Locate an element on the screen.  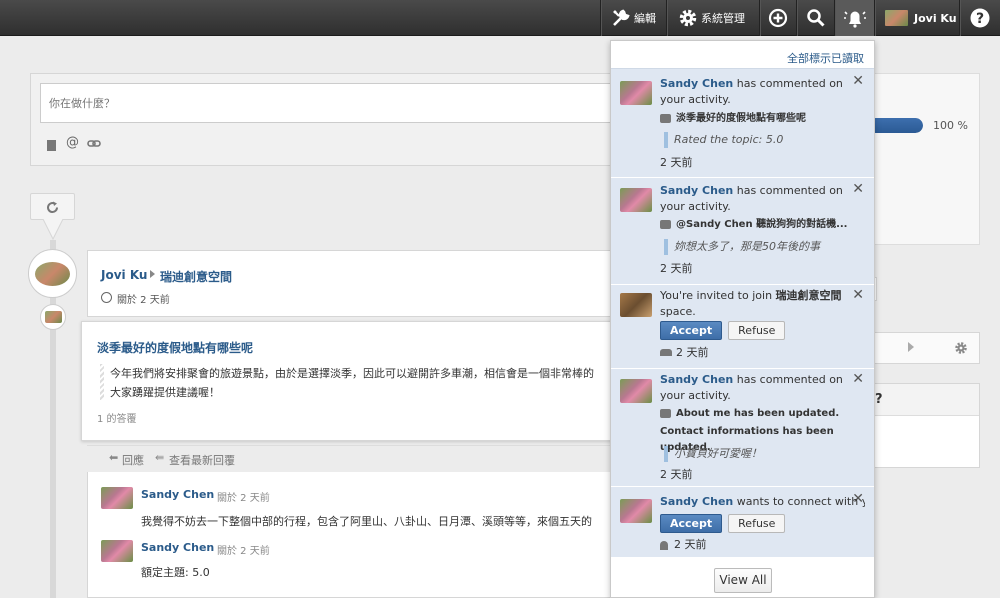
comment-avatar-small is located at coordinates (53, 317).